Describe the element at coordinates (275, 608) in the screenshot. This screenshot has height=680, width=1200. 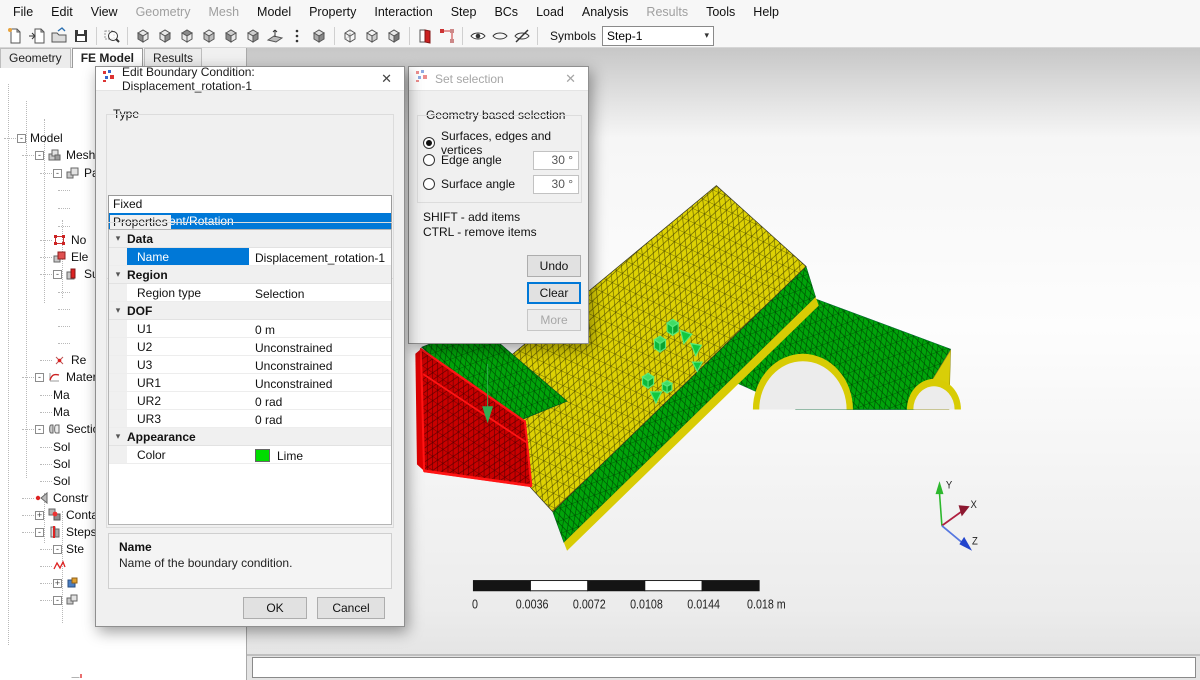
I see `ok-button: OK` at that location.